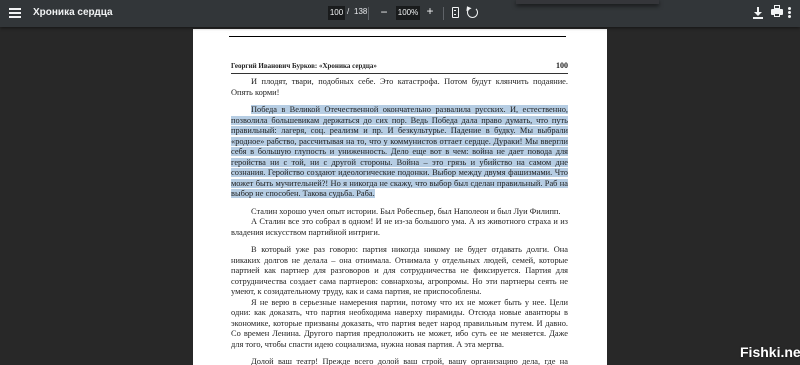 This screenshot has height=365, width=800. What do you see at coordinates (408, 13) in the screenshot?
I see `zoom-level-input: 100%` at bounding box center [408, 13].